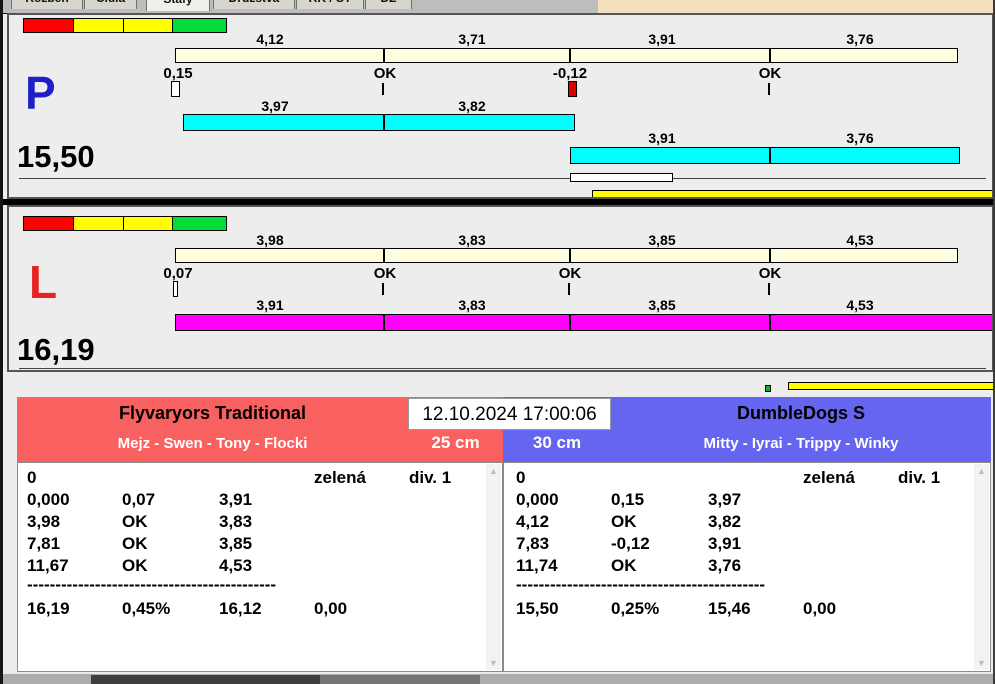 The width and height of the screenshot is (995, 684). Describe the element at coordinates (662, 39) in the screenshot. I see `split-label: 3,91` at that location.